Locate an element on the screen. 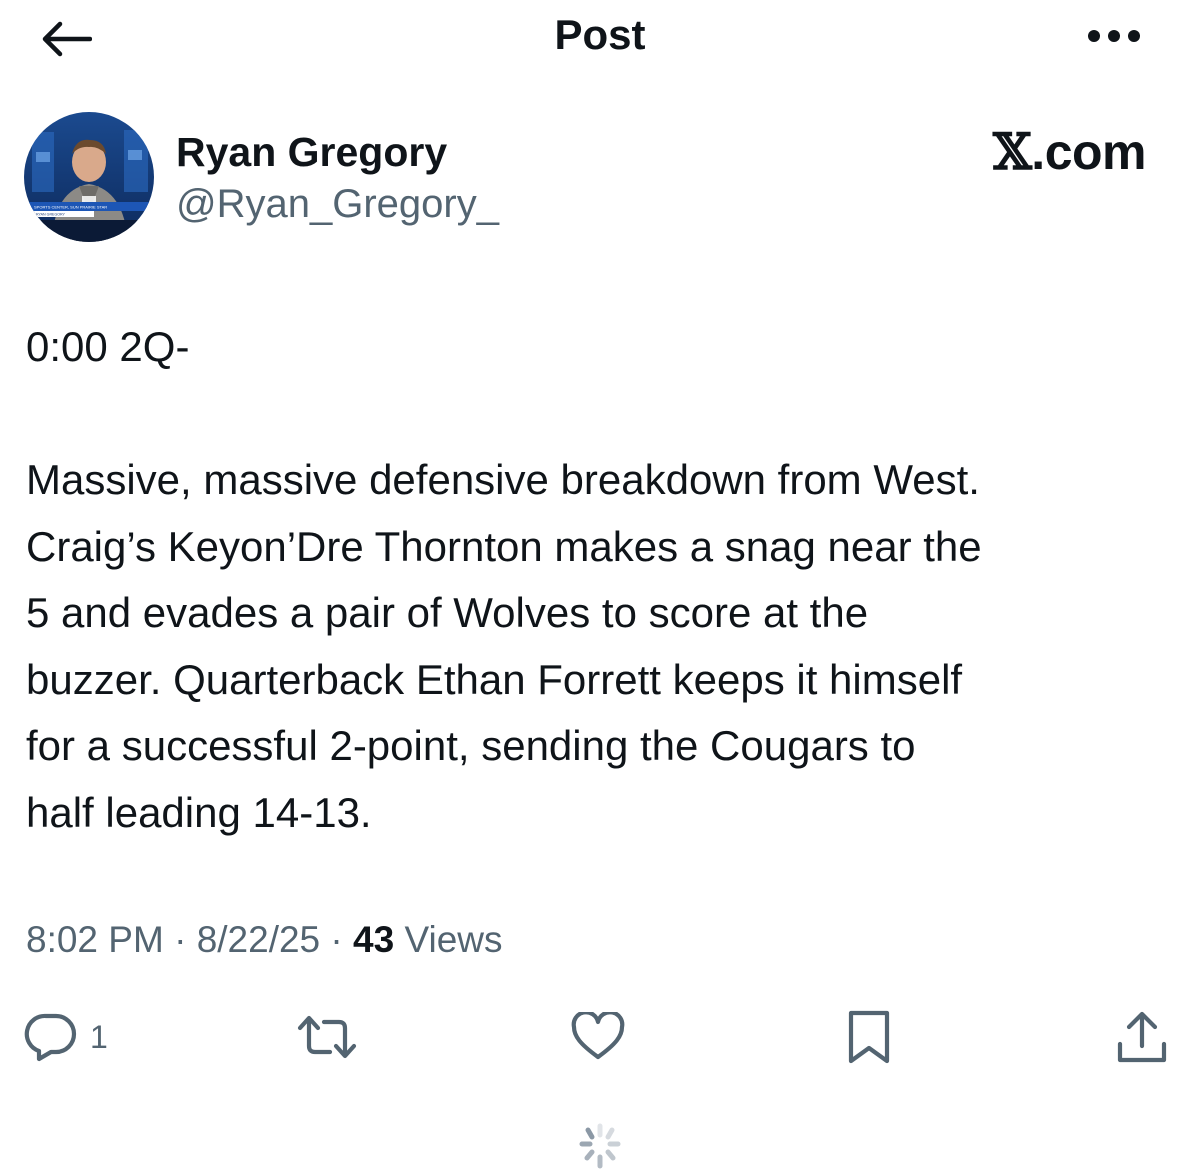 The height and width of the screenshot is (1175, 1200). post-meta: 8:02 PM · 8/22/25 · 43 Views is located at coordinates (264, 940).